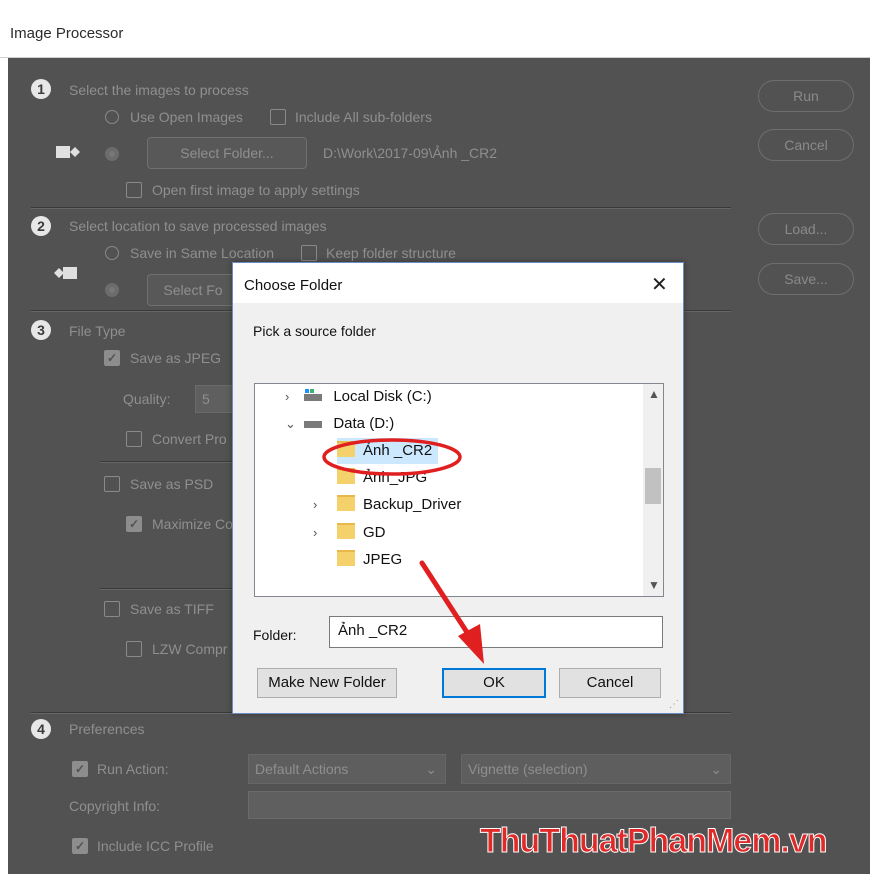 This screenshot has width=870, height=874. What do you see at coordinates (403, 551) in the screenshot?
I see `annotation-overlay` at bounding box center [403, 551].